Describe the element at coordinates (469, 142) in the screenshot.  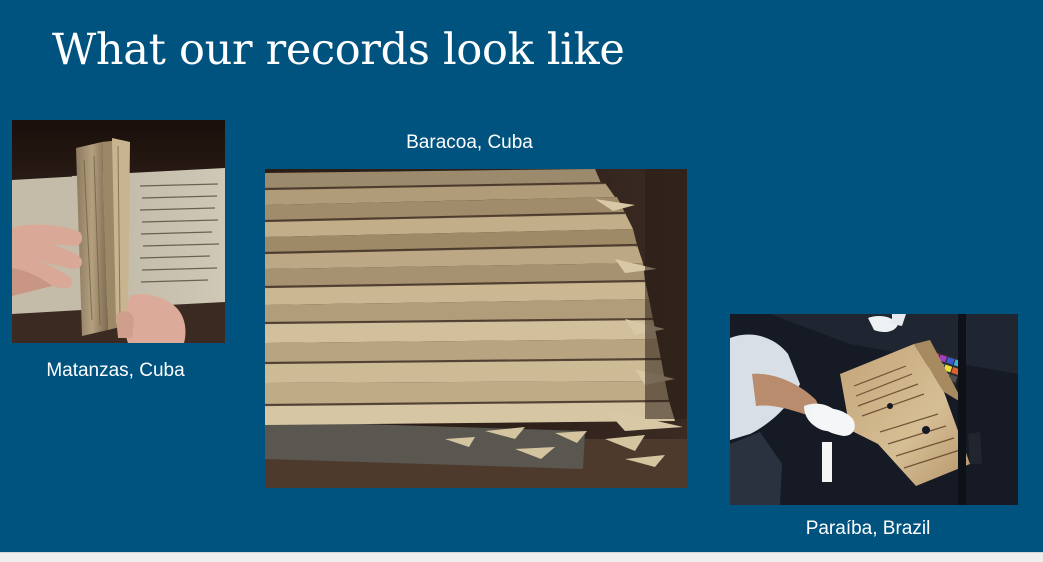
I see `baracoa-caption: Baracoa, Cuba` at that location.